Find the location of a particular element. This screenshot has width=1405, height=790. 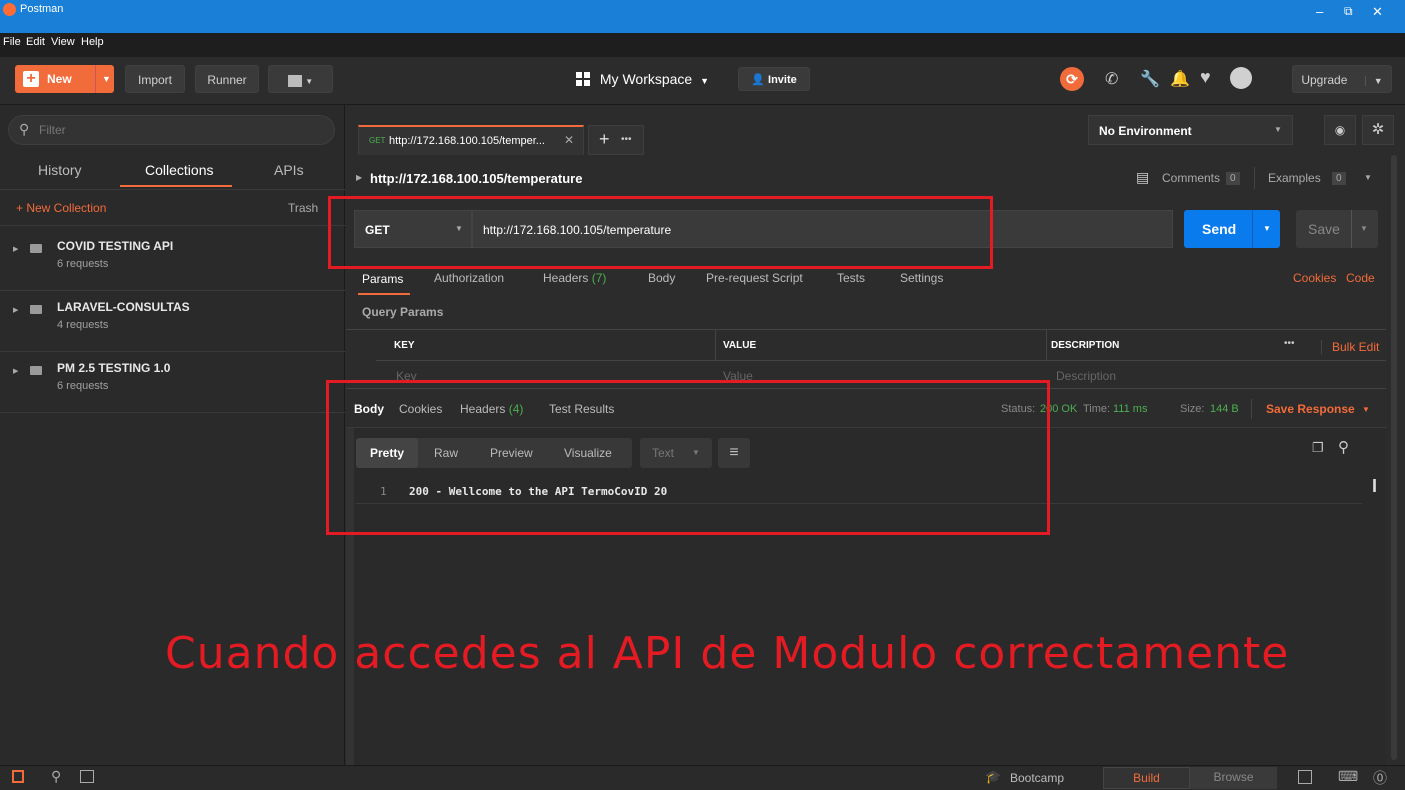

scrollbar is located at coordinates (1394, 457).